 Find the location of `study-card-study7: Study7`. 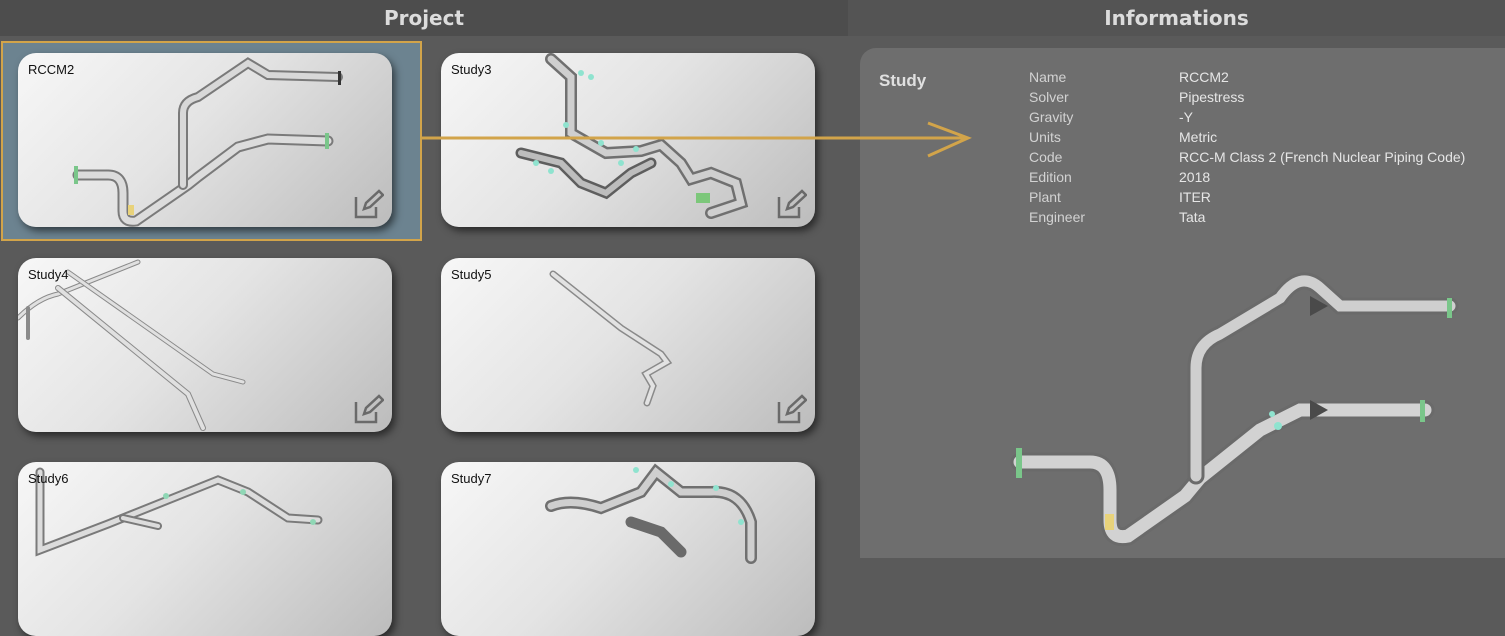

study-card-study7: Study7 is located at coordinates (628, 549).